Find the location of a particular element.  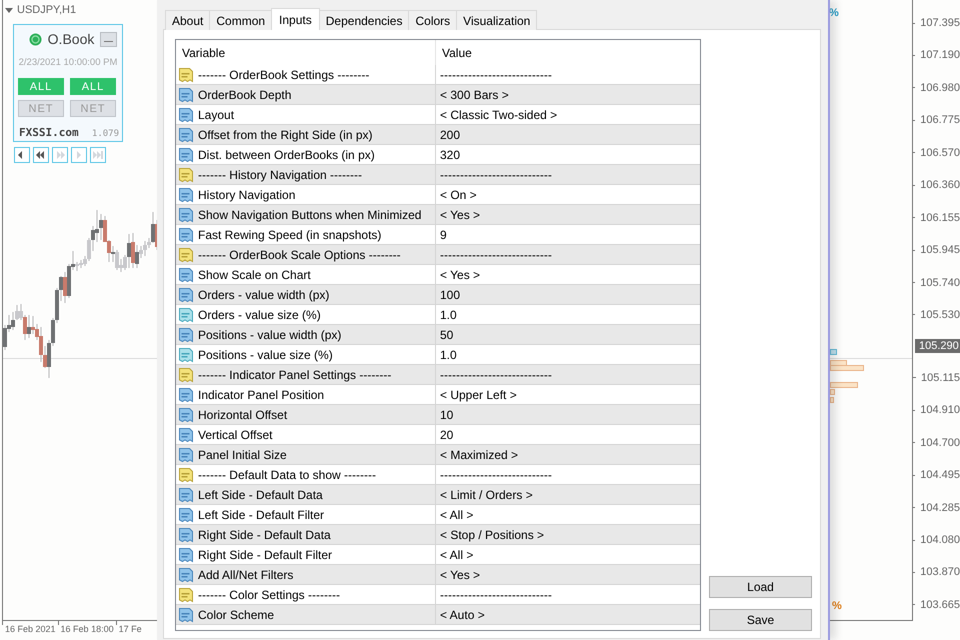

rewind-icon is located at coordinates (40, 155).